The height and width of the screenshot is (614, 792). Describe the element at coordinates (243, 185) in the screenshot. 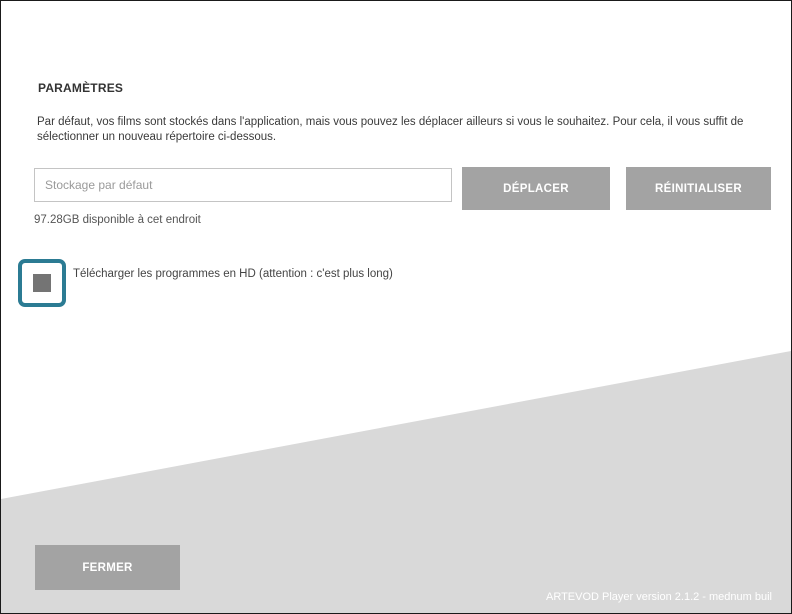

I see `storage-path-input` at that location.